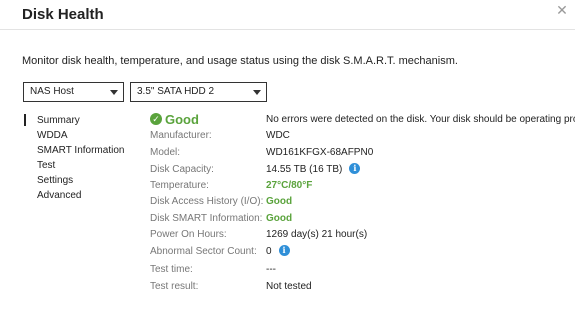 The height and width of the screenshot is (321, 575). Describe the element at coordinates (79, 165) in the screenshot. I see `nav-item-test: Test` at that location.